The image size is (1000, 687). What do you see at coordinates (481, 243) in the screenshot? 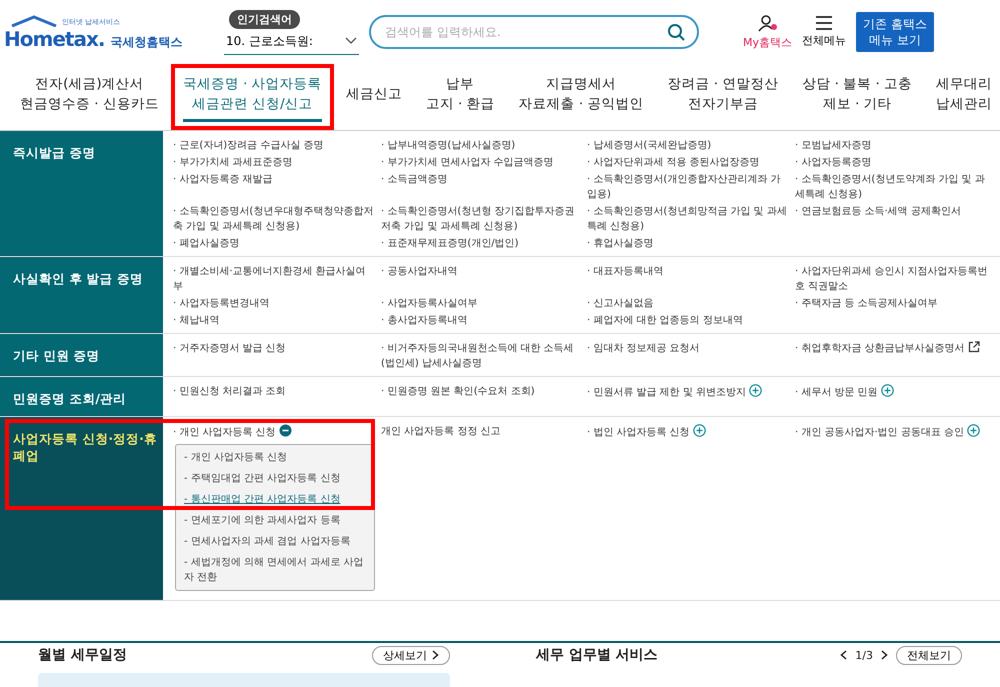
I see `menu-link: · 표준재무제표증명(개인/법인)` at bounding box center [481, 243].